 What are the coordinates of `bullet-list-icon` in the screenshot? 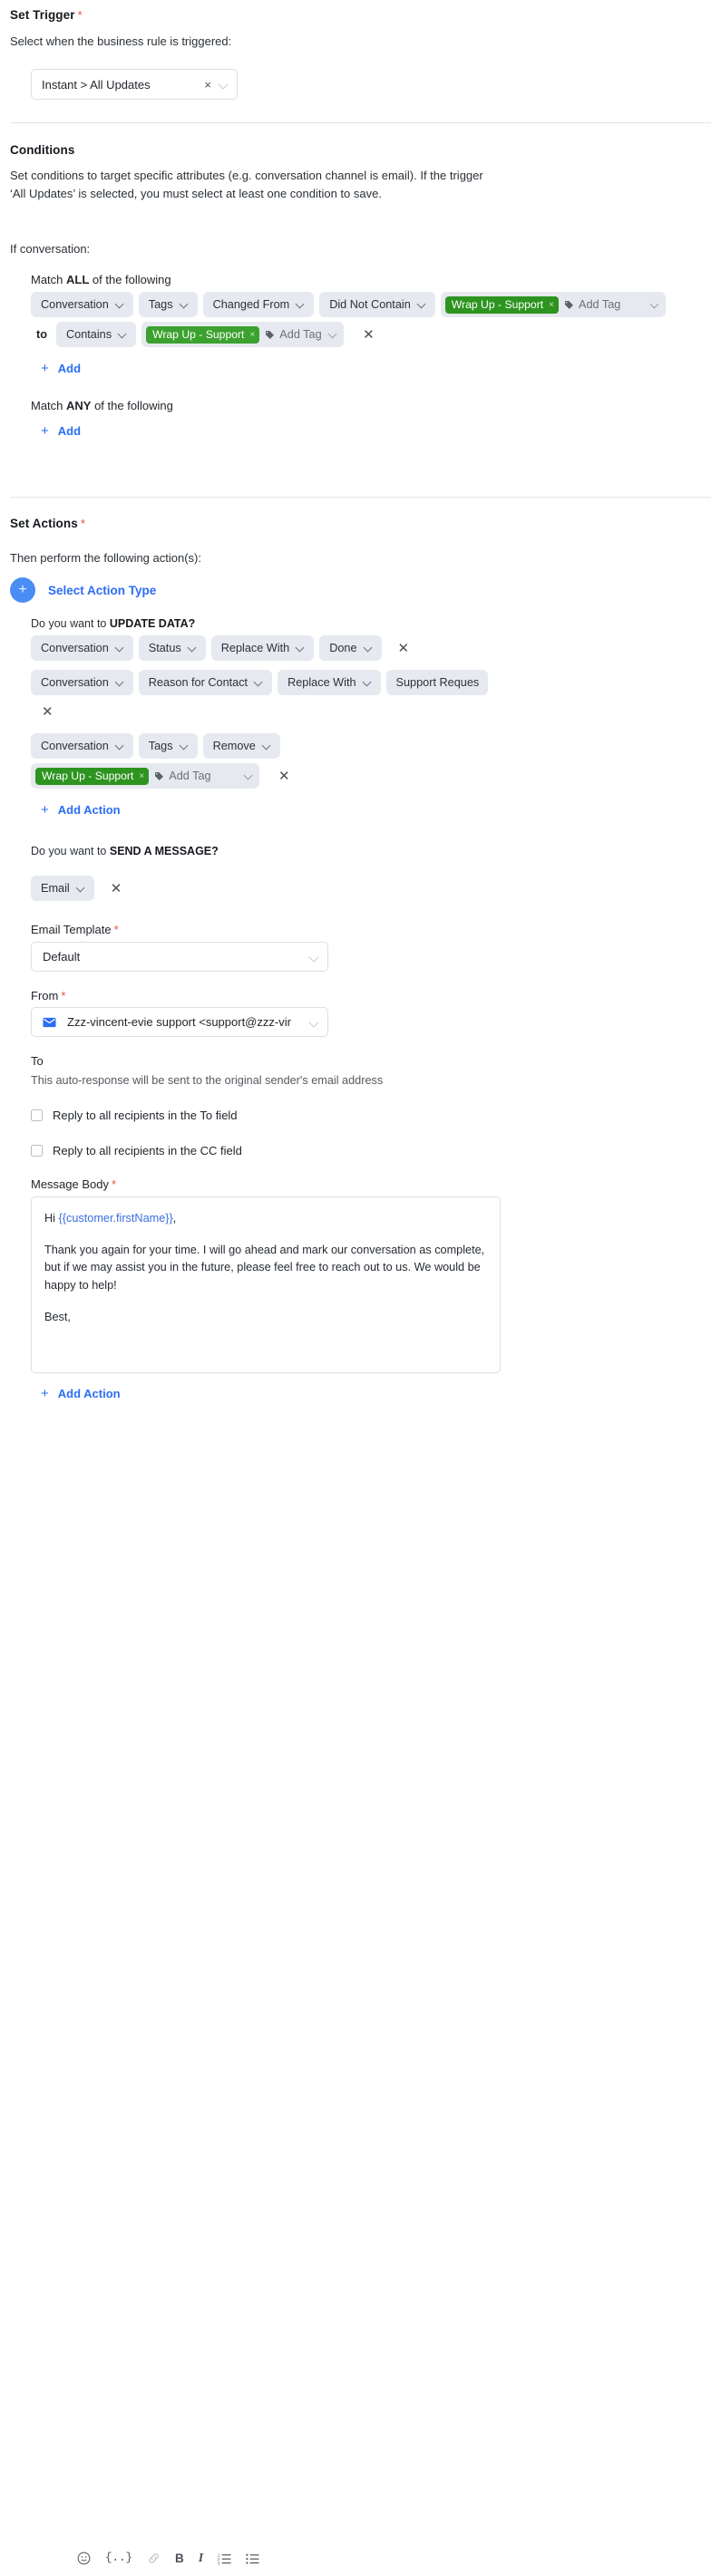 It's located at (252, 2558).